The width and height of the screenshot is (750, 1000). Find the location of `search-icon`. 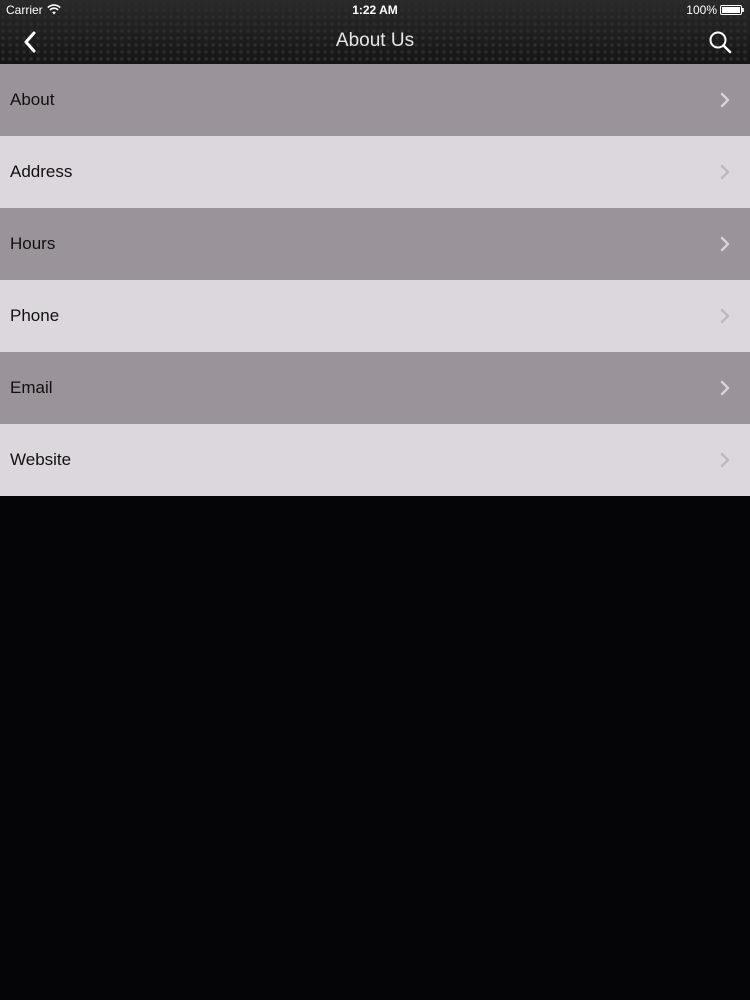

search-icon is located at coordinates (720, 42).